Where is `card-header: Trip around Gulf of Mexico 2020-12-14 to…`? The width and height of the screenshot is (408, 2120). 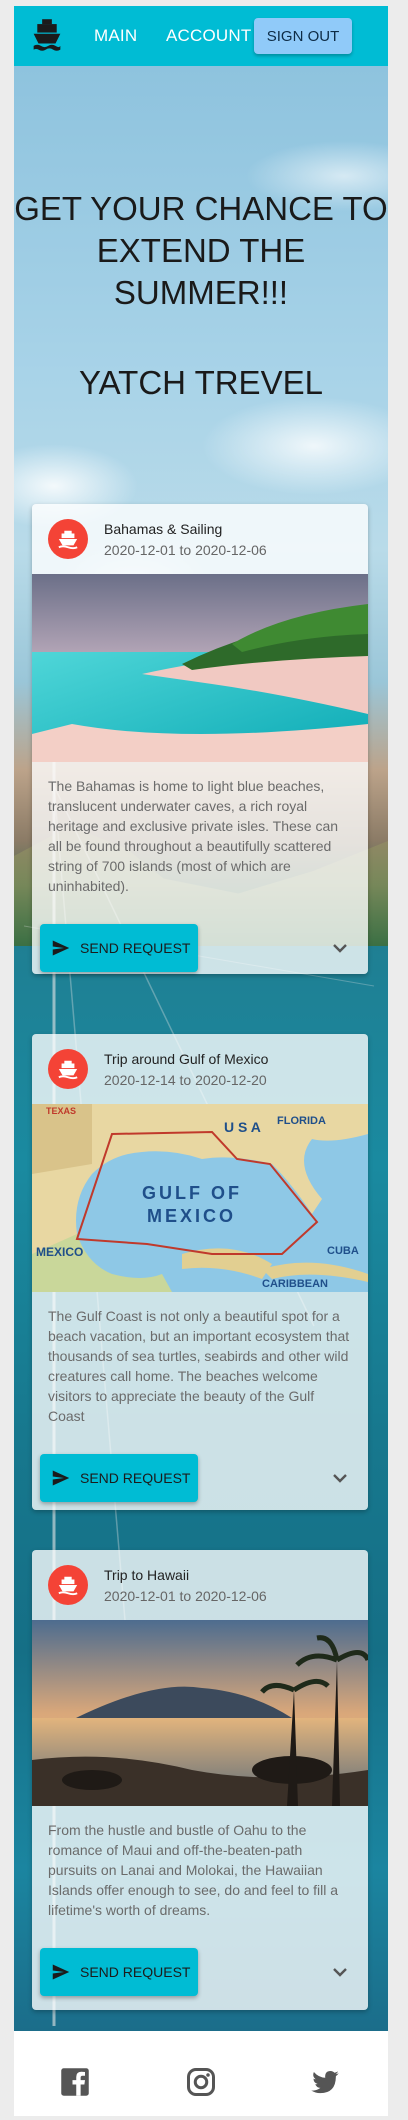
card-header: Trip around Gulf of Mexico 2020-12-14 to… is located at coordinates (200, 1069).